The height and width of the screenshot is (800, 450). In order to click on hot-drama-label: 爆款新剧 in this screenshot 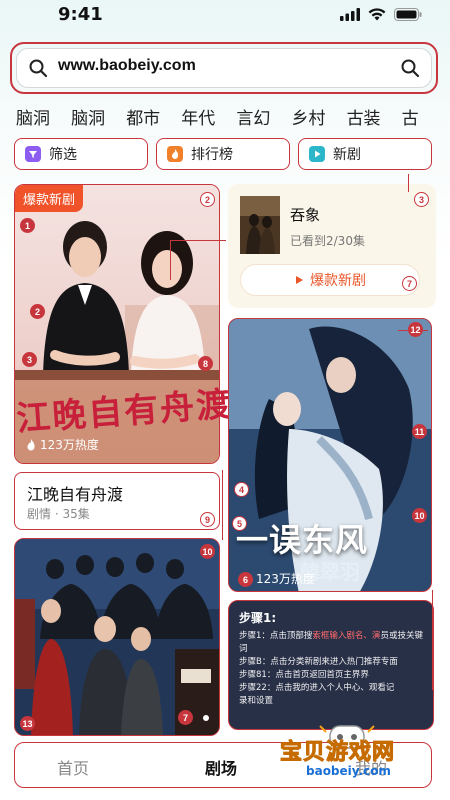, I will do `click(338, 281)`.